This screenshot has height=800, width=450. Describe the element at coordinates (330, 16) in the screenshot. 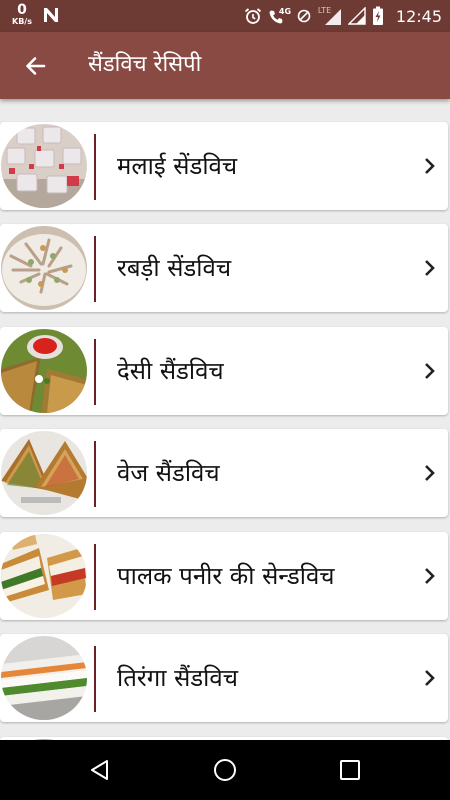

I see `signal-lte: LTE` at that location.